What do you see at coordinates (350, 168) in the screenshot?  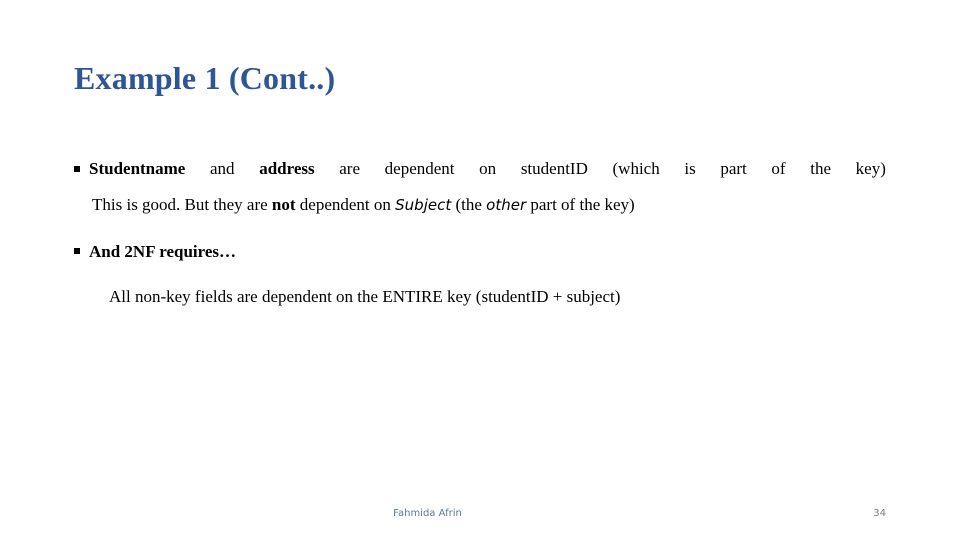 I see `word: are` at bounding box center [350, 168].